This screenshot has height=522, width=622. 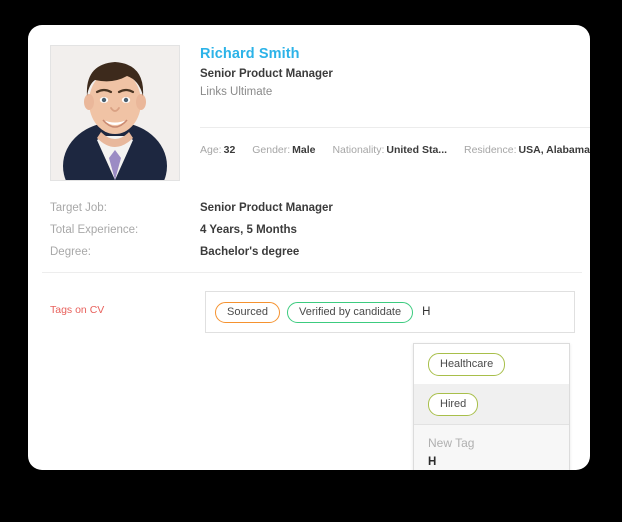 I want to click on demographic-label: Gender:, so click(x=271, y=150).